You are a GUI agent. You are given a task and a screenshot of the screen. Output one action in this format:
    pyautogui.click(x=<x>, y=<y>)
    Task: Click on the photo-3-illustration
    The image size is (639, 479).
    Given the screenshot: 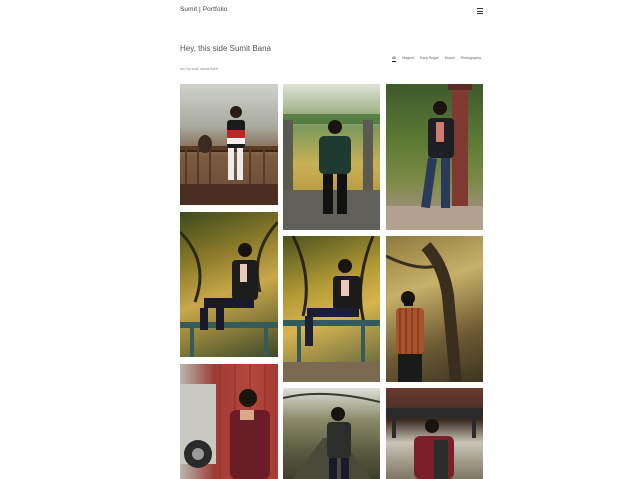 What is the action you would take?
    pyautogui.click(x=225, y=421)
    